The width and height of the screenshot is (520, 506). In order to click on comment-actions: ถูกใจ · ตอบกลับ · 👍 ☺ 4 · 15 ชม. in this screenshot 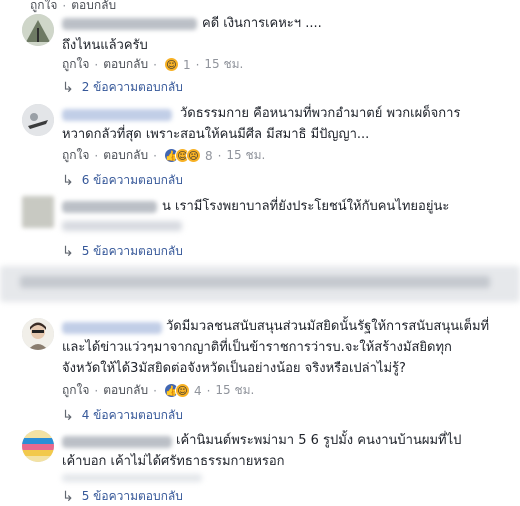, I will do `click(158, 390)`.